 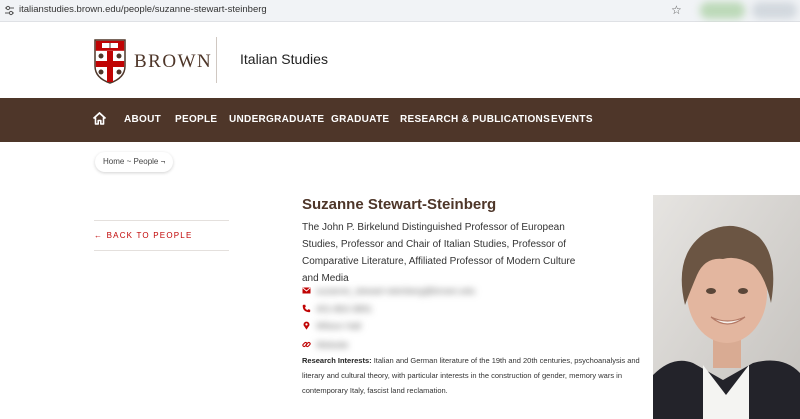 I want to click on phone-icon, so click(x=306, y=308).